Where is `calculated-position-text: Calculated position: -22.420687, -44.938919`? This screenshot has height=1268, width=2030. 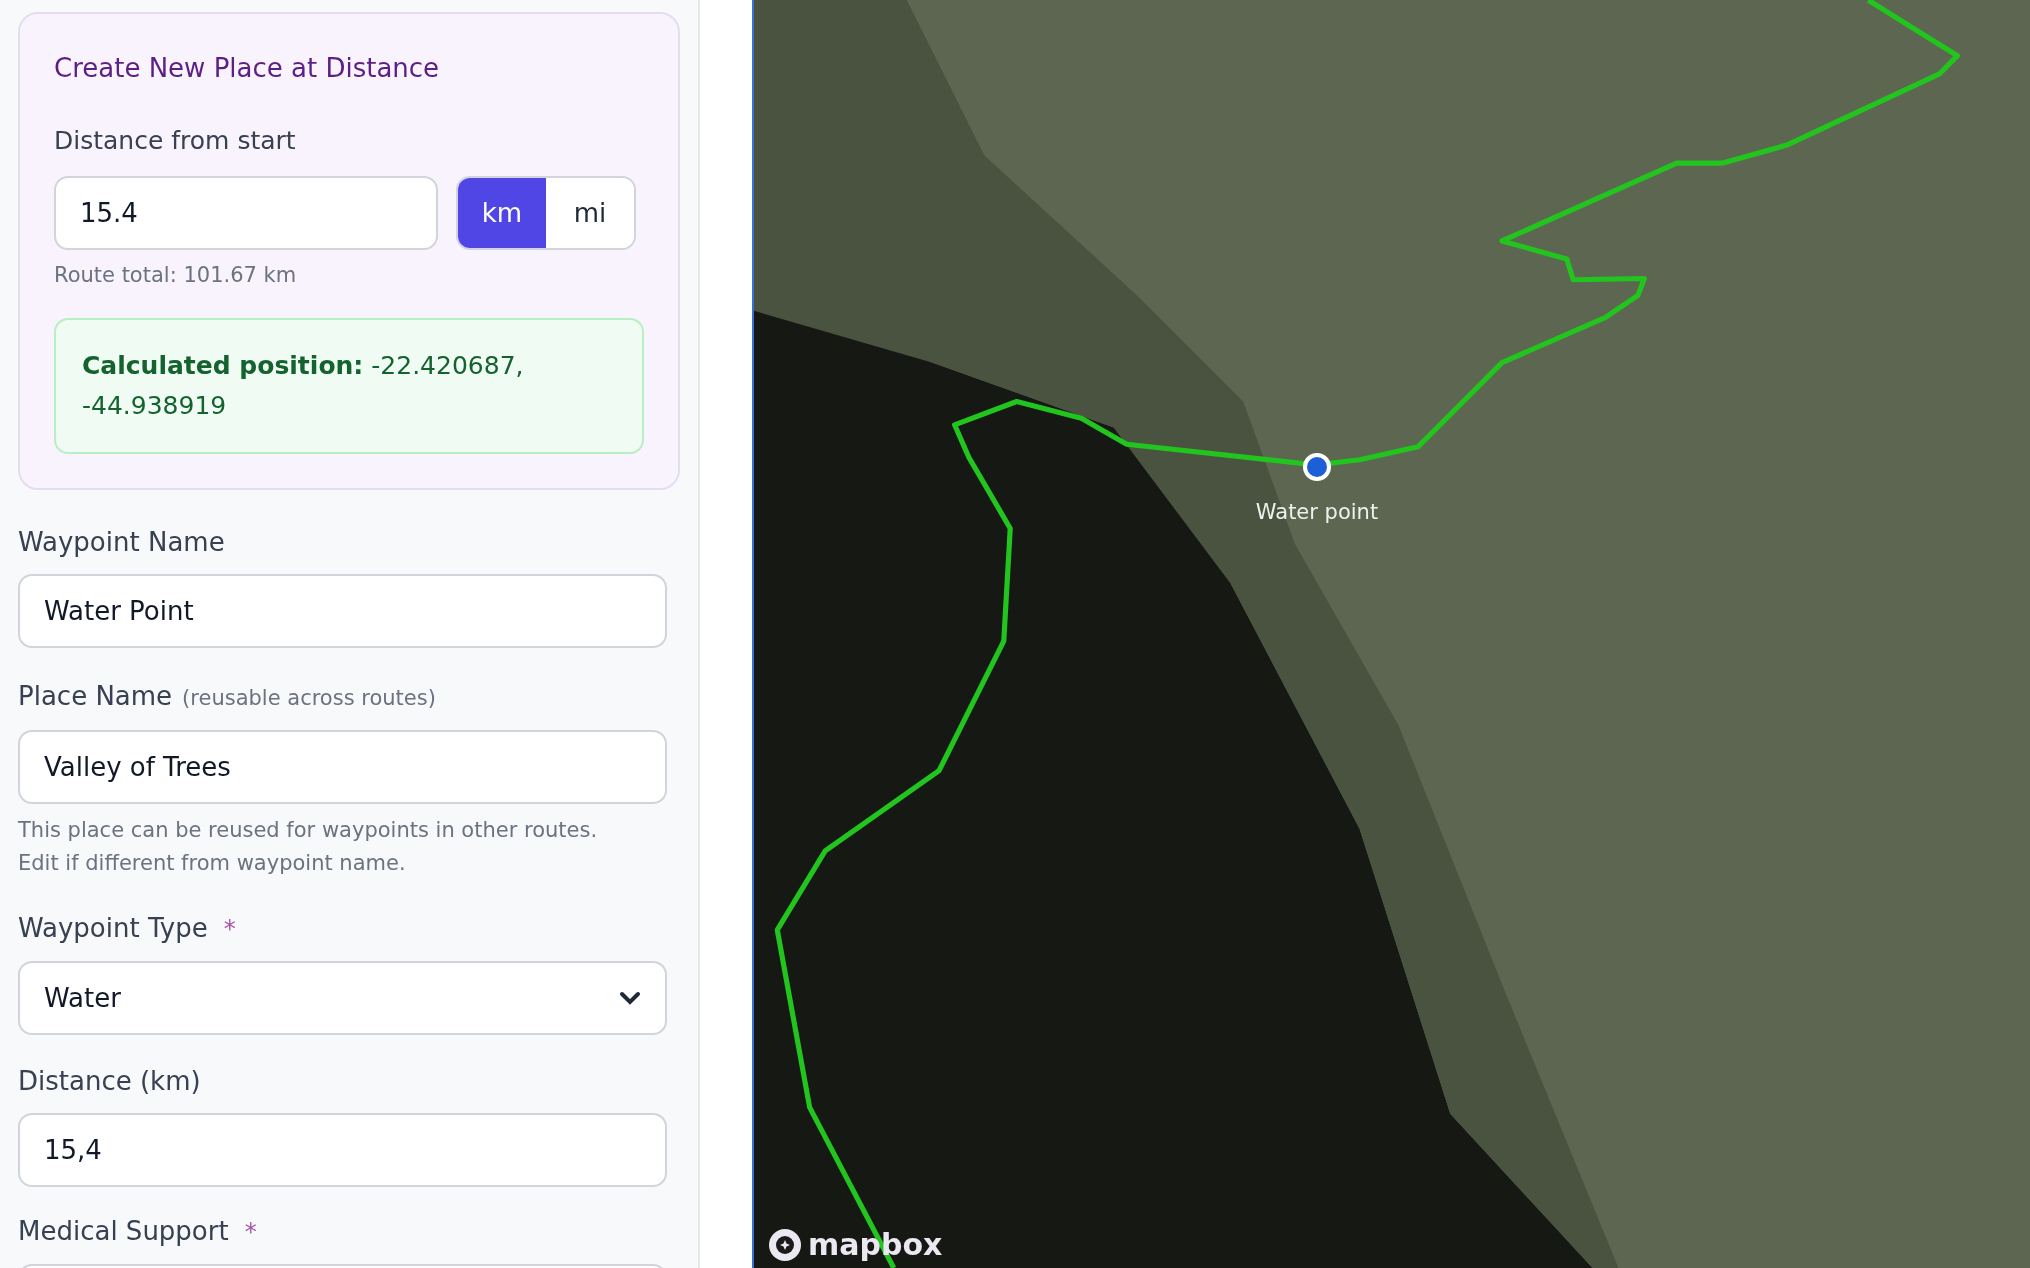 calculated-position-text: Calculated position: -22.420687, -44.938919 is located at coordinates (303, 386).